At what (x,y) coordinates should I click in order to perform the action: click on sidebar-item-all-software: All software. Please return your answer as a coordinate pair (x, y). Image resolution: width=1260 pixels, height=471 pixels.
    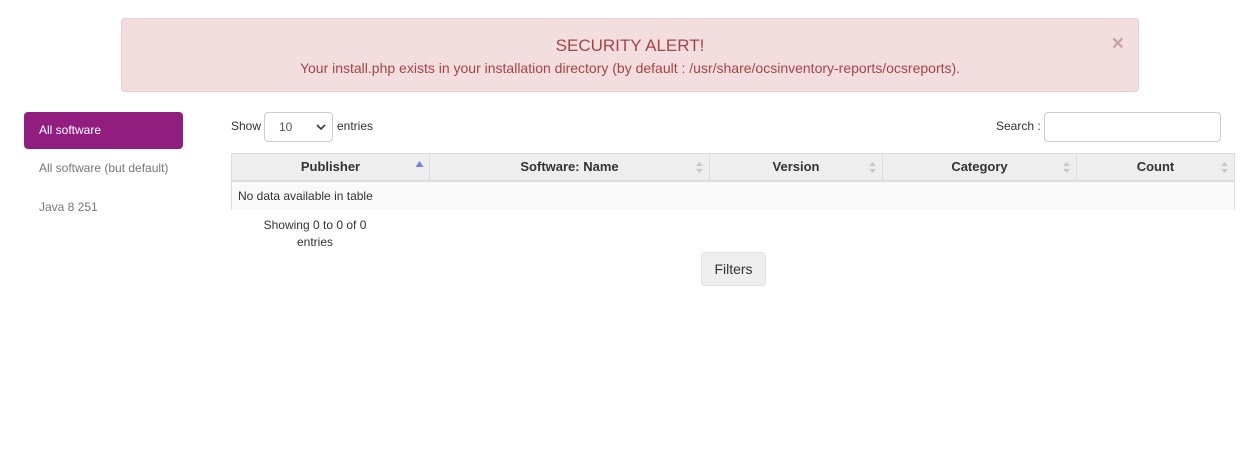
    Looking at the image, I should click on (103, 130).